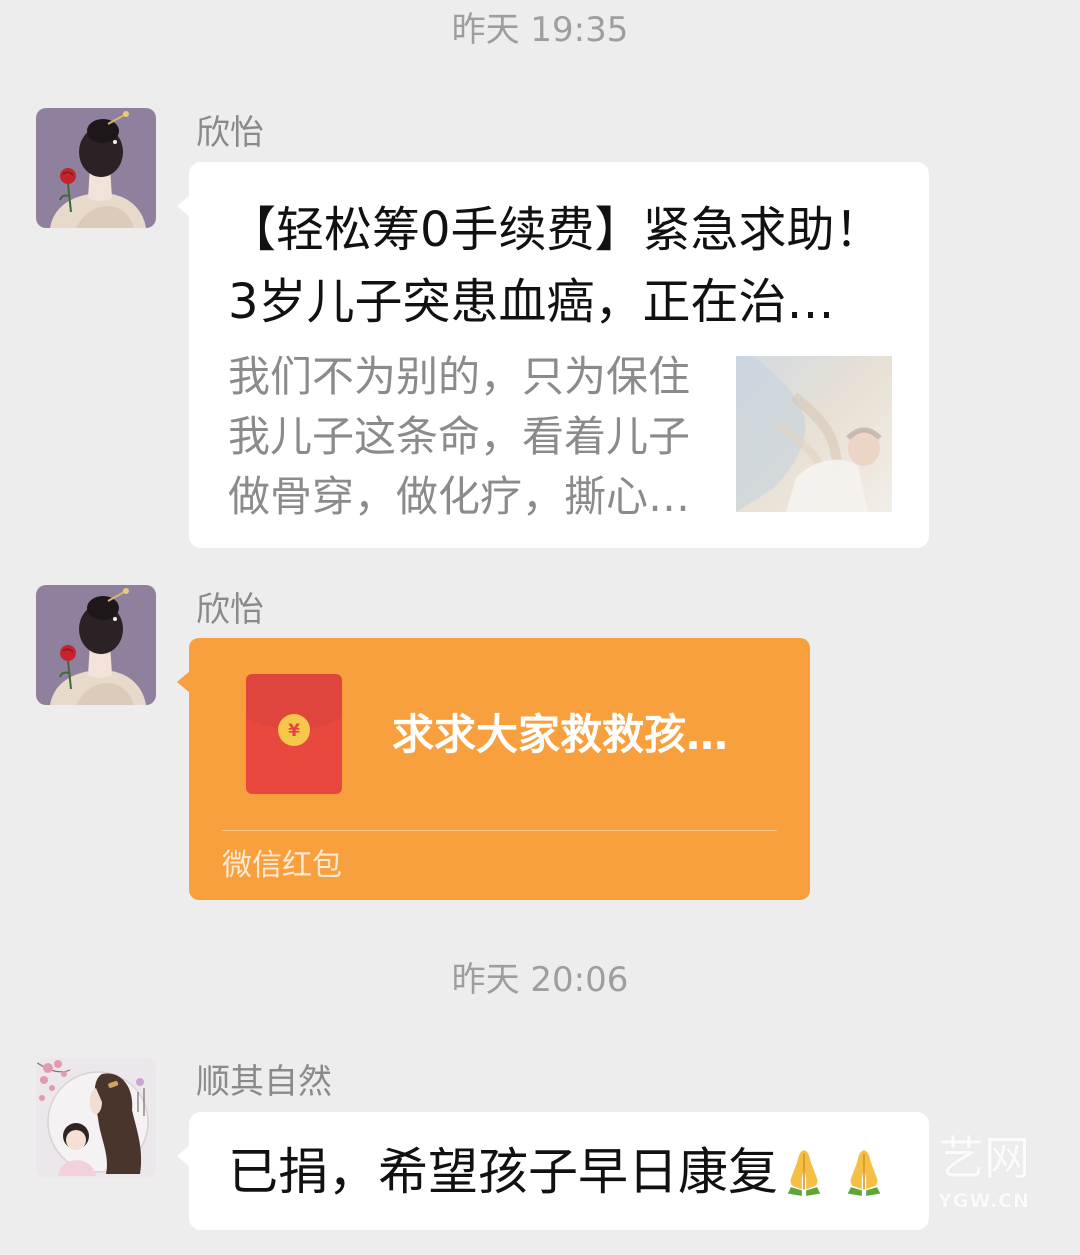 Image resolution: width=1080 pixels, height=1255 pixels. Describe the element at coordinates (555, 230) in the screenshot. I see `link-card-title-line: 【轻松筹0手续费】紧急求助！` at that location.